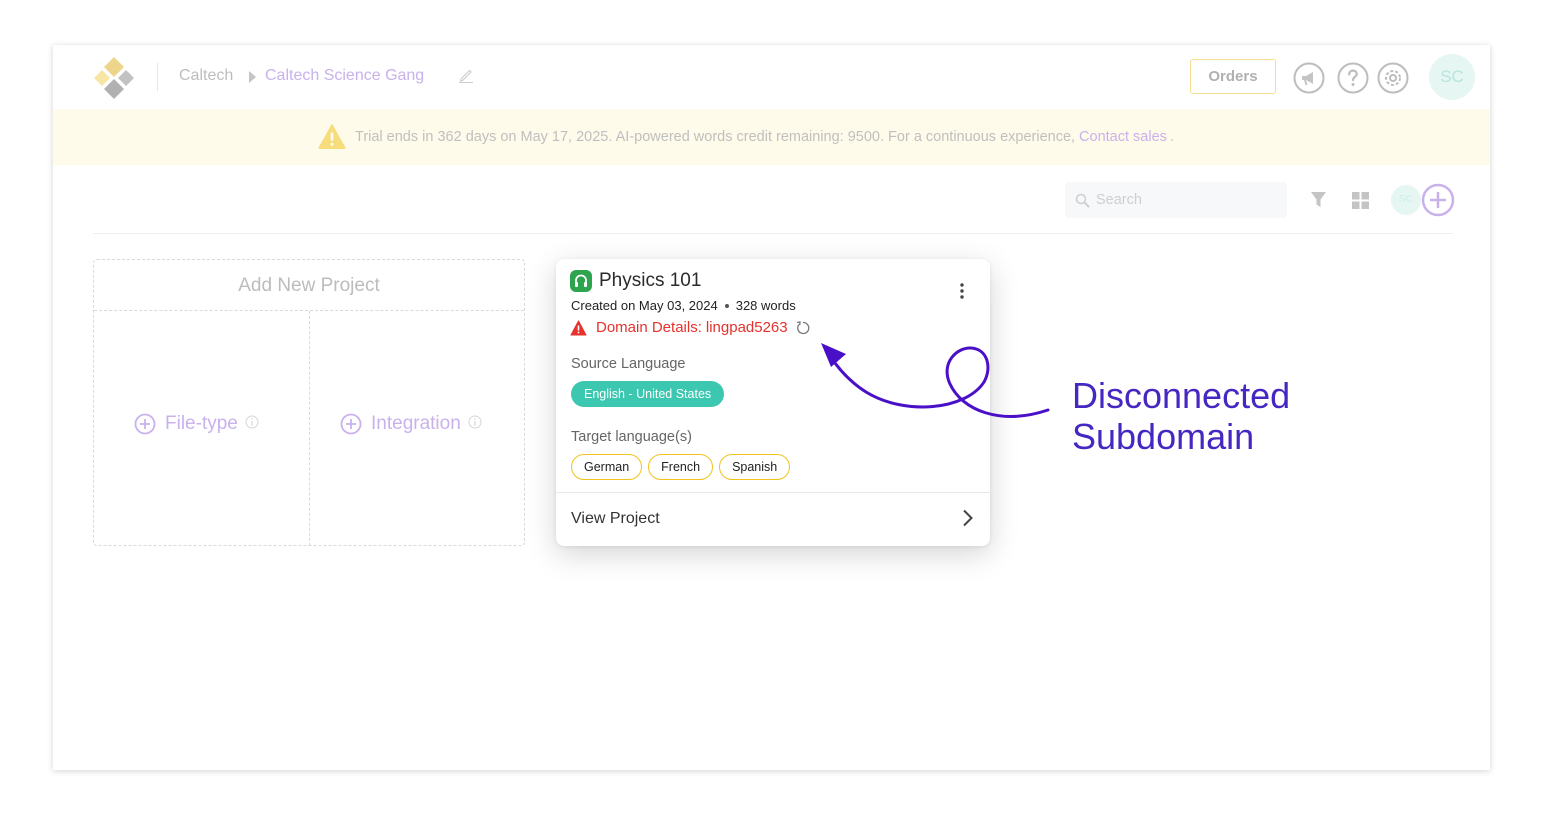  What do you see at coordinates (1181, 395) in the screenshot?
I see `annotation-line-1: Disconnected` at bounding box center [1181, 395].